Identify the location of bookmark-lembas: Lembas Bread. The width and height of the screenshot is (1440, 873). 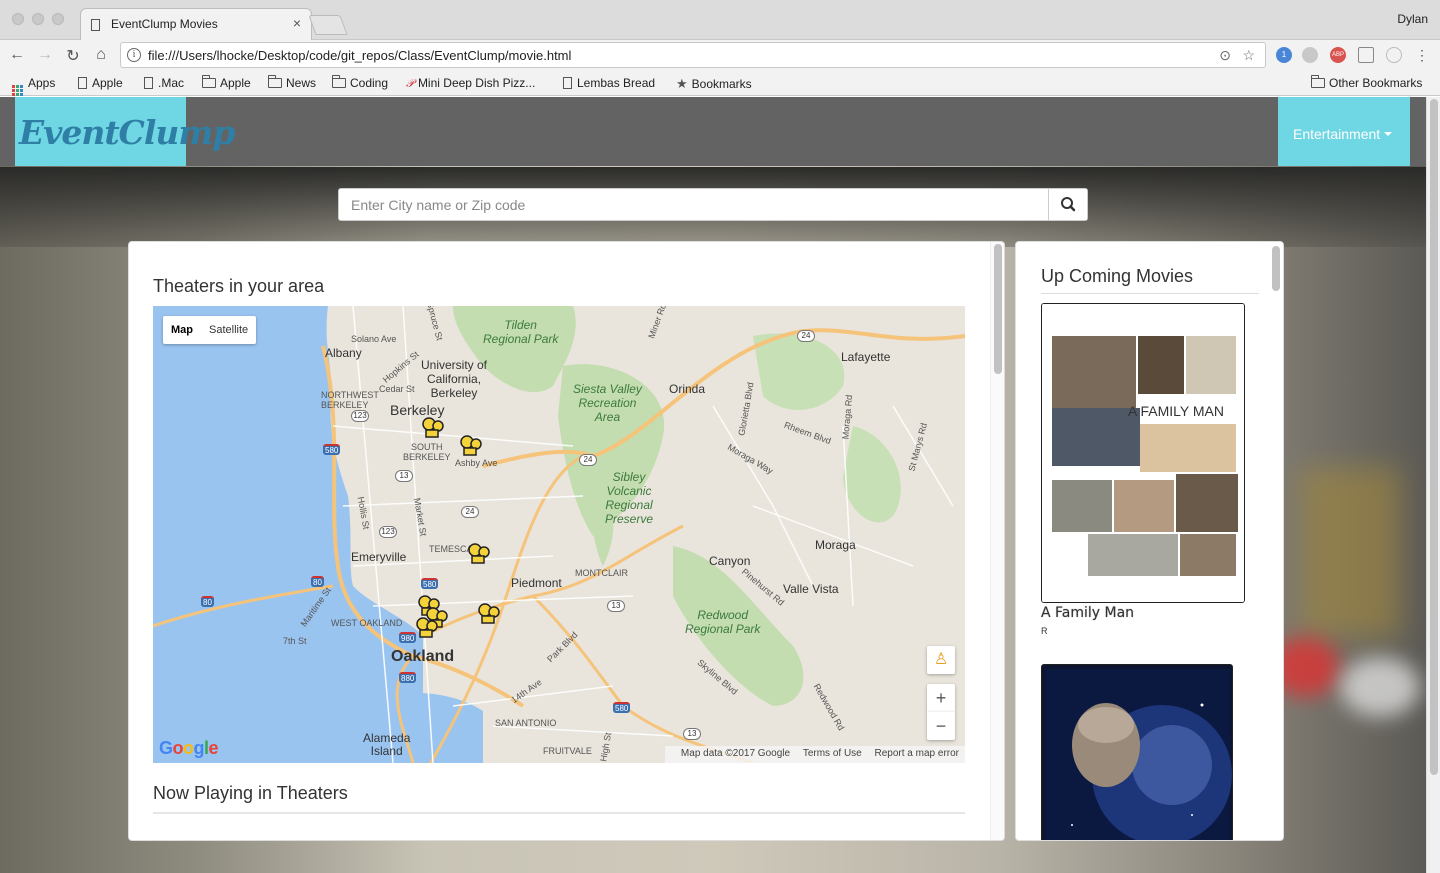
(609, 83).